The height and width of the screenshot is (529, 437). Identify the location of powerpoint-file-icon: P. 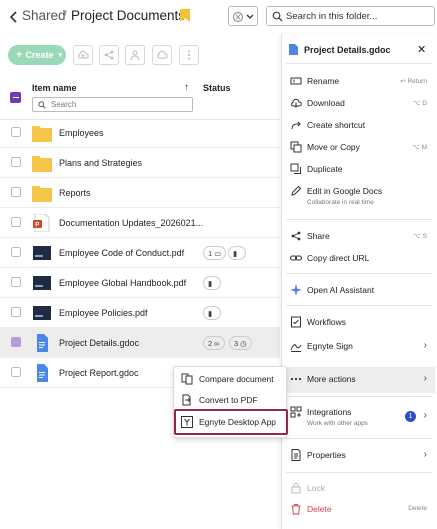
(42, 223).